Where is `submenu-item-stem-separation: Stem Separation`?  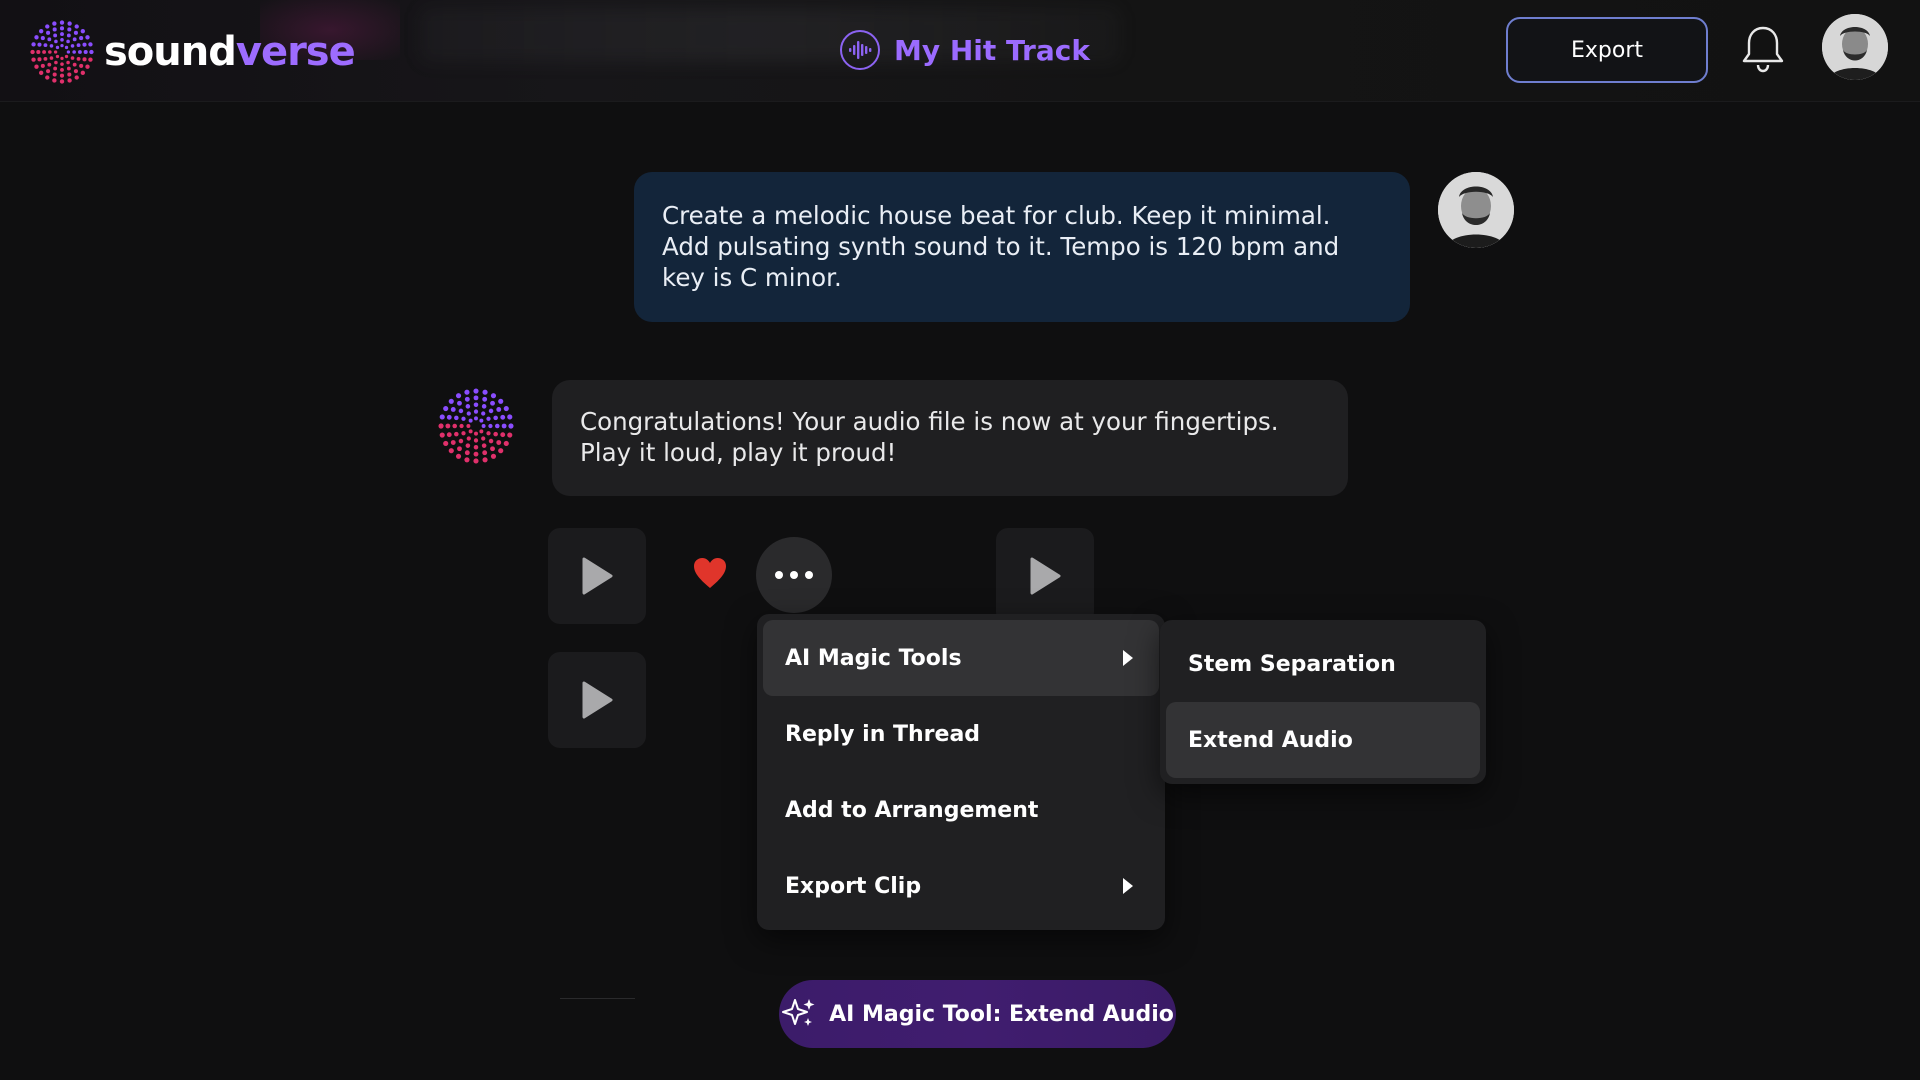 submenu-item-stem-separation: Stem Separation is located at coordinates (1323, 664).